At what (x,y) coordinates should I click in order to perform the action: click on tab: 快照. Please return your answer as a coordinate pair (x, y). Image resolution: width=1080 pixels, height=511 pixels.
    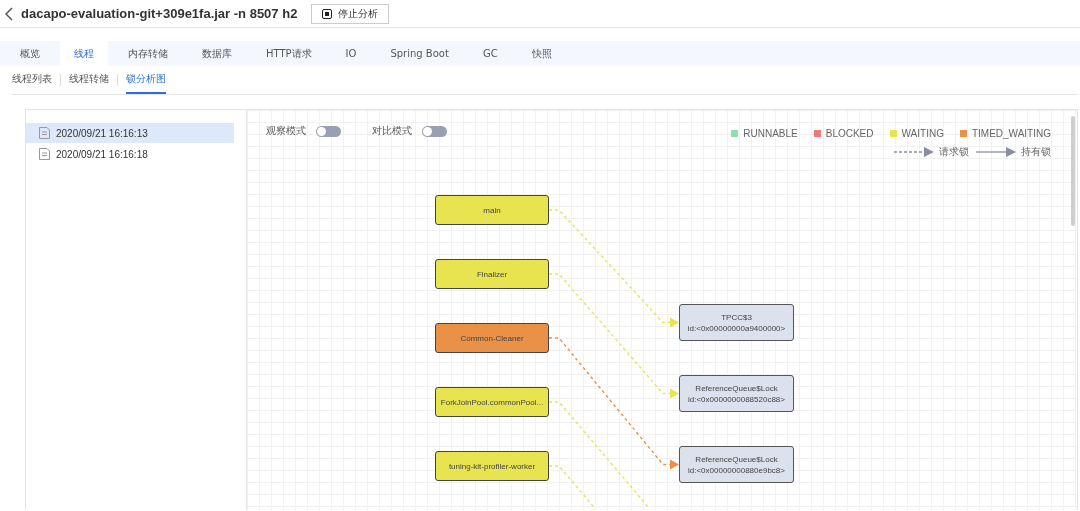
    Looking at the image, I should click on (541, 53).